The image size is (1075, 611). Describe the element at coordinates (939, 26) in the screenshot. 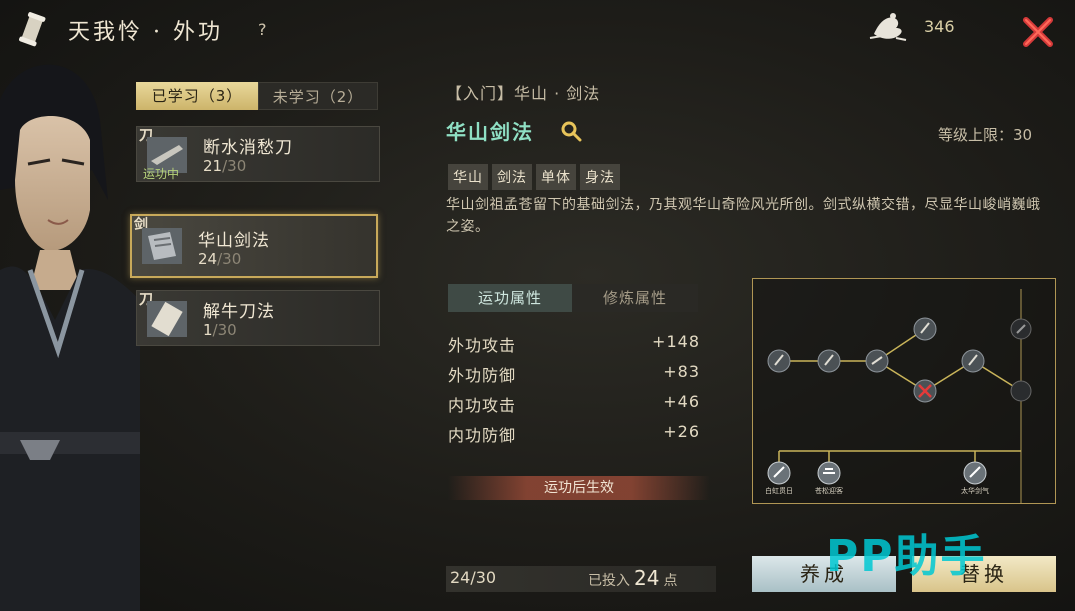

I see `currency-count: 346` at that location.